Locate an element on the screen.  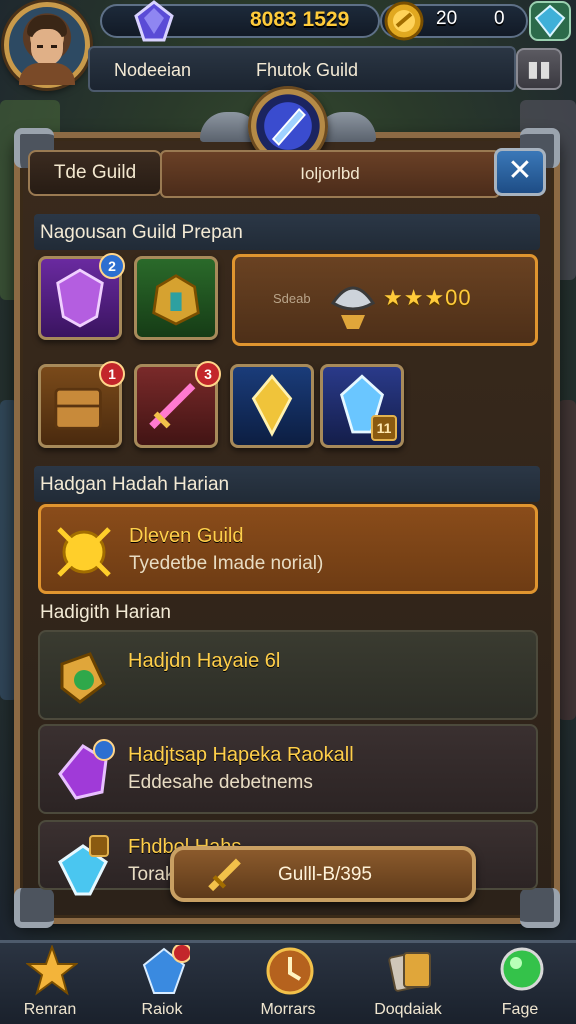
green-amulet-icon is located at coordinates (83, 678).